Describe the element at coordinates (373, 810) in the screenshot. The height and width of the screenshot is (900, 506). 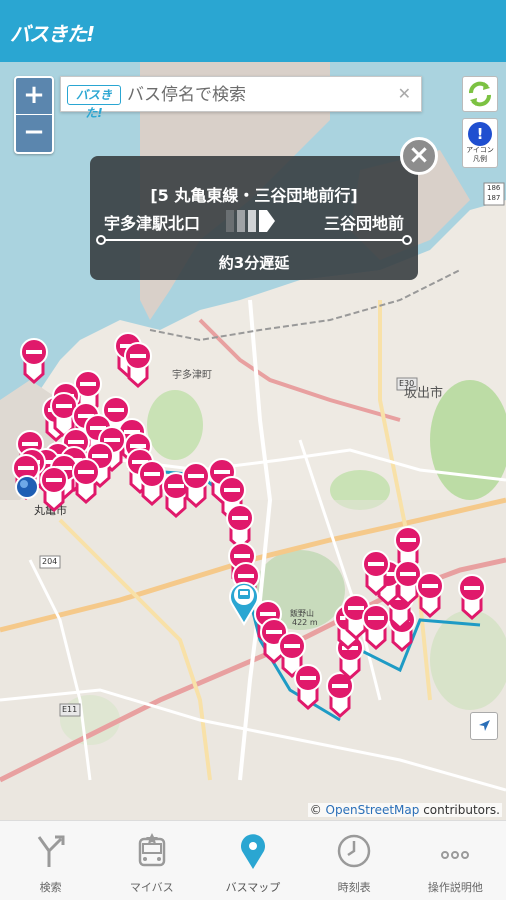
I see `osm-link: OpenStreetMap` at that location.